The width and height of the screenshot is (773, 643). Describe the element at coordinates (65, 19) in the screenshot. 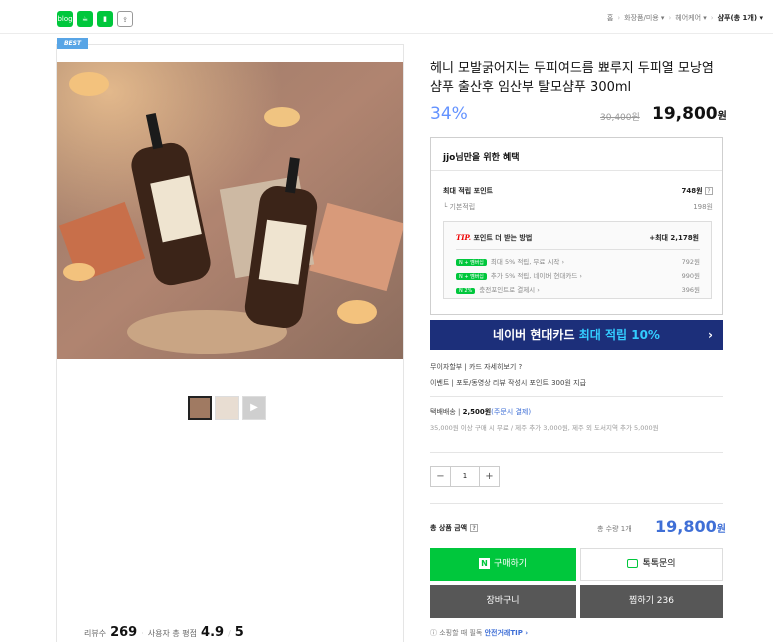

I see `blog-share-icon: blog` at that location.